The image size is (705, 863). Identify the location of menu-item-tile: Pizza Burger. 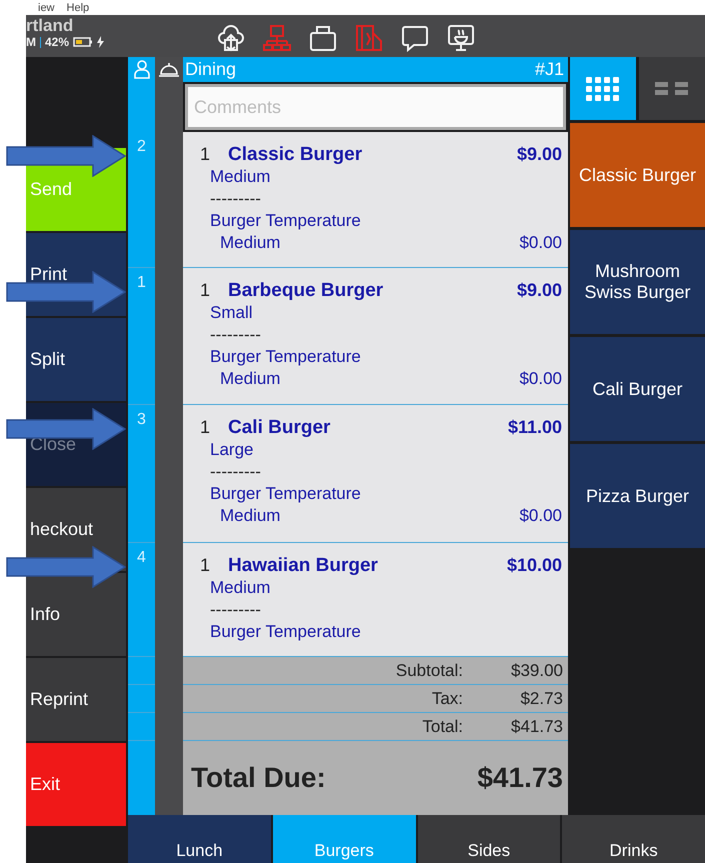
(637, 496).